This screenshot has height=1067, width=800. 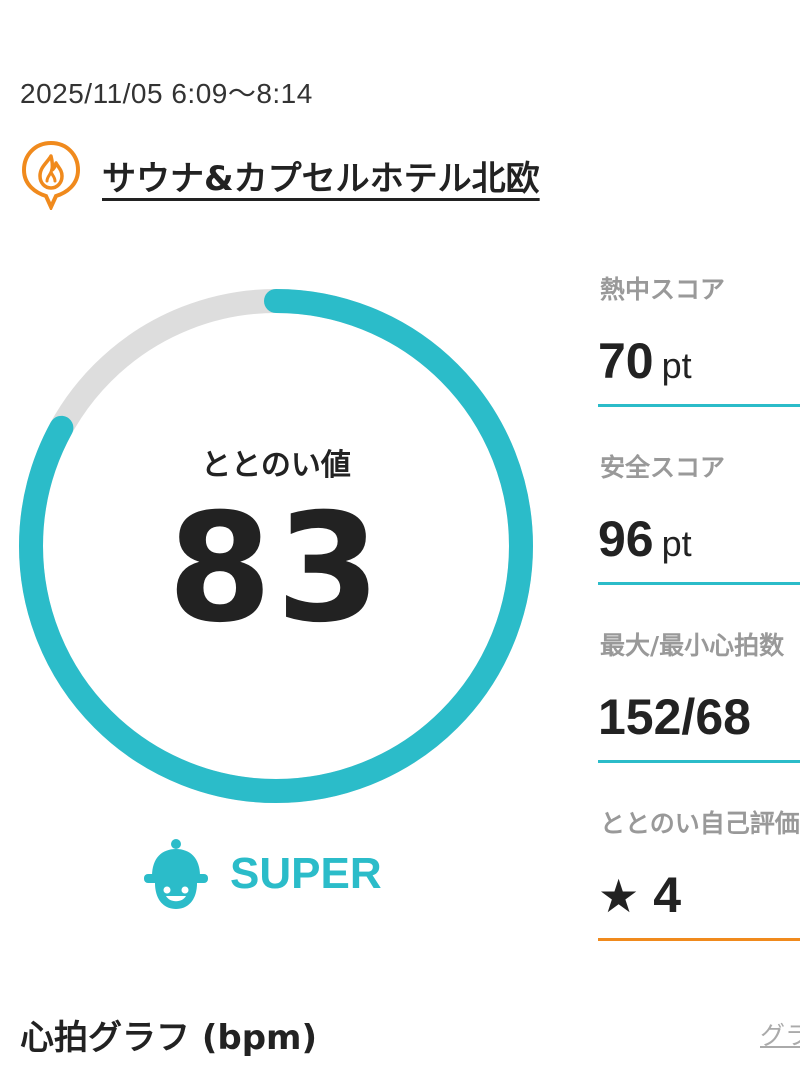 What do you see at coordinates (780, 1034) in the screenshot?
I see `graph-link: グラフ` at bounding box center [780, 1034].